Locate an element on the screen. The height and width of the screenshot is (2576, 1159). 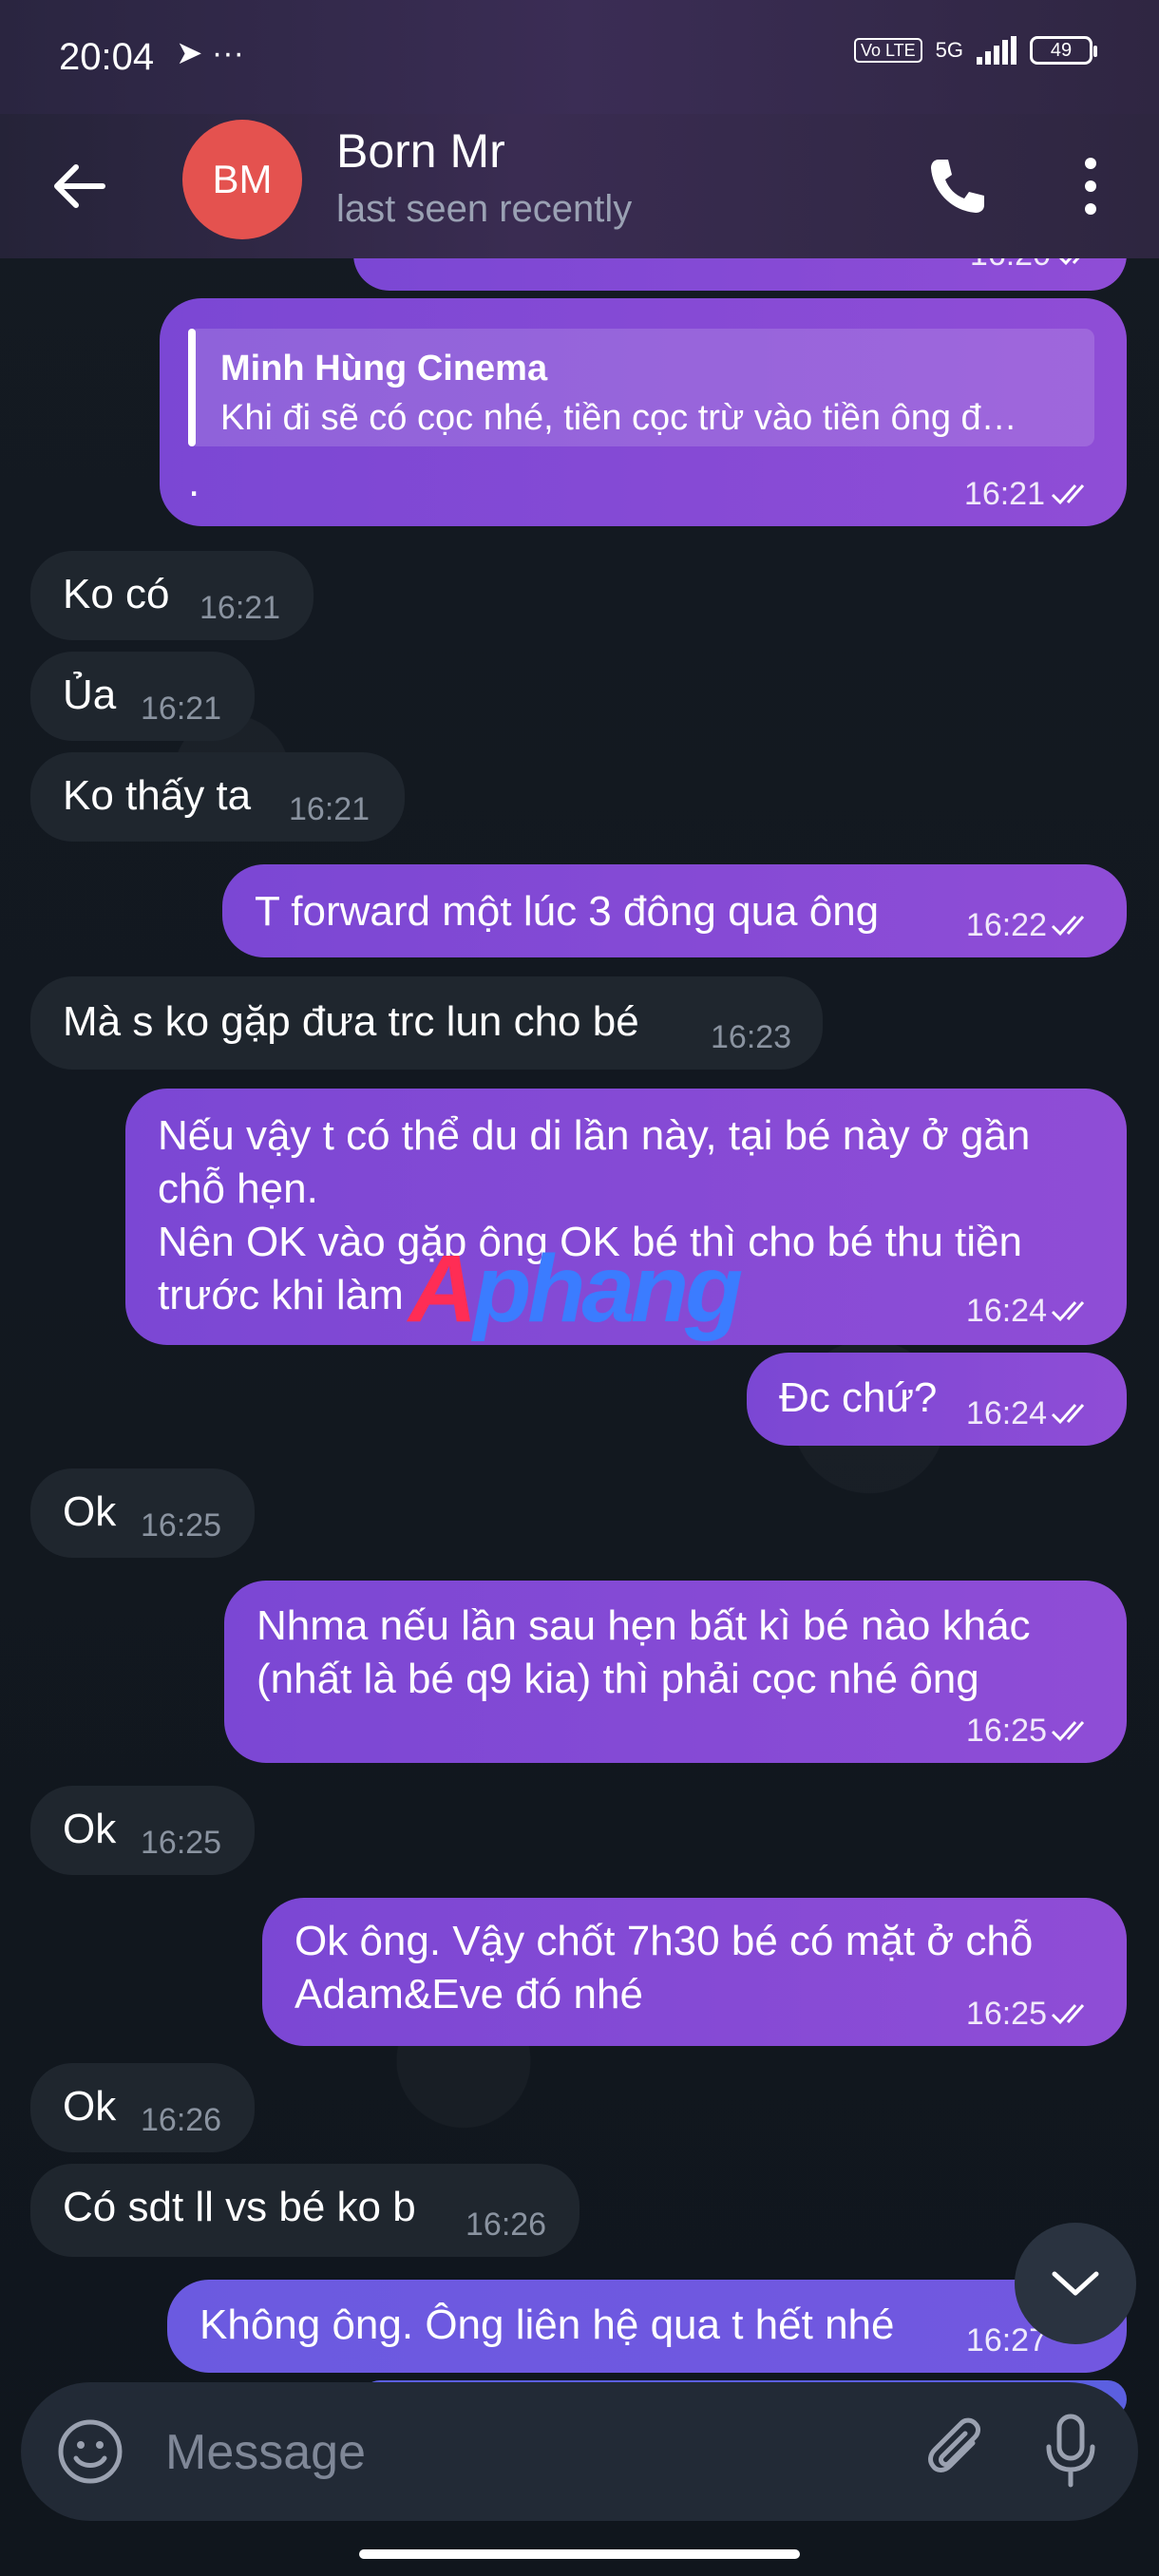
reply-author: Minh Hùng Cinema is located at coordinates (384, 368).